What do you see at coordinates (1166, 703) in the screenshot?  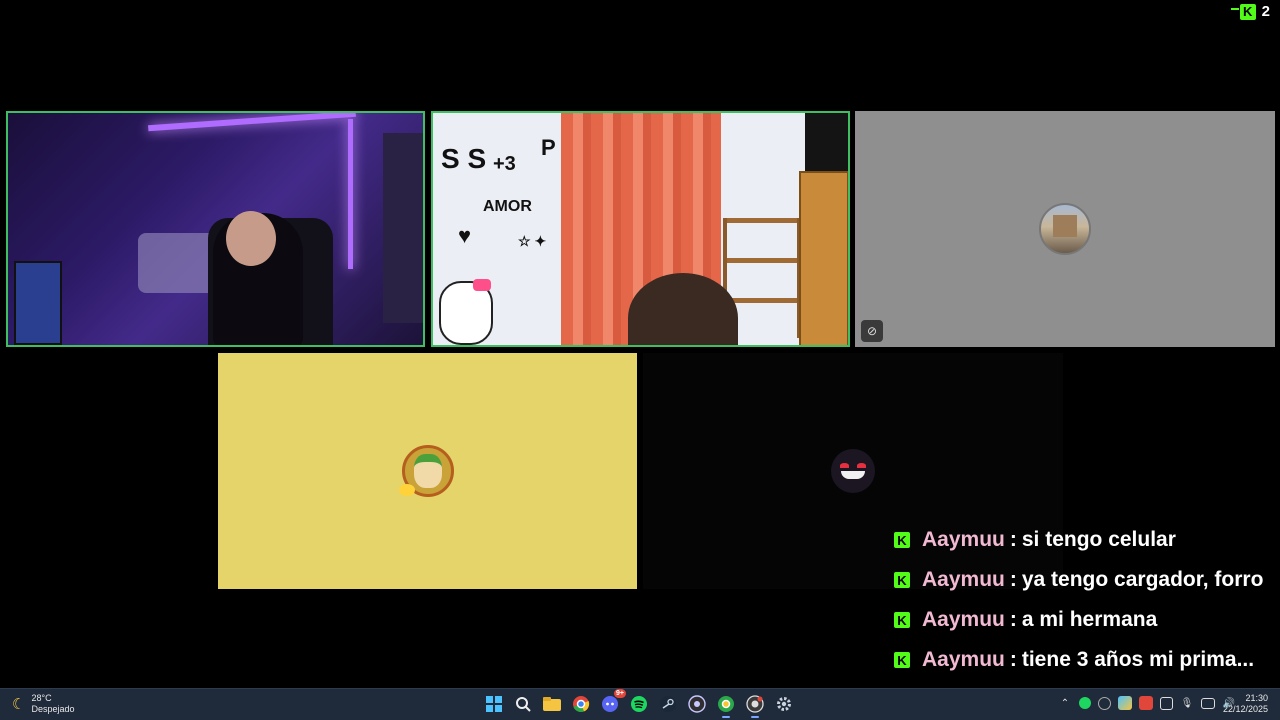 I see `tray-window-icon` at bounding box center [1166, 703].